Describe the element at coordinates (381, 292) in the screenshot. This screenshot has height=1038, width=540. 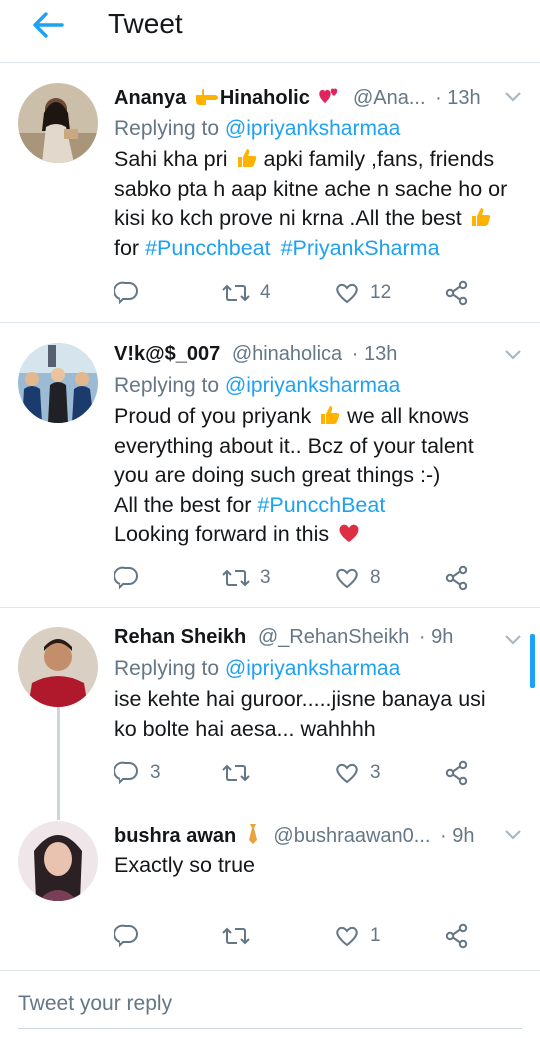
I see `like-count: 12` at that location.